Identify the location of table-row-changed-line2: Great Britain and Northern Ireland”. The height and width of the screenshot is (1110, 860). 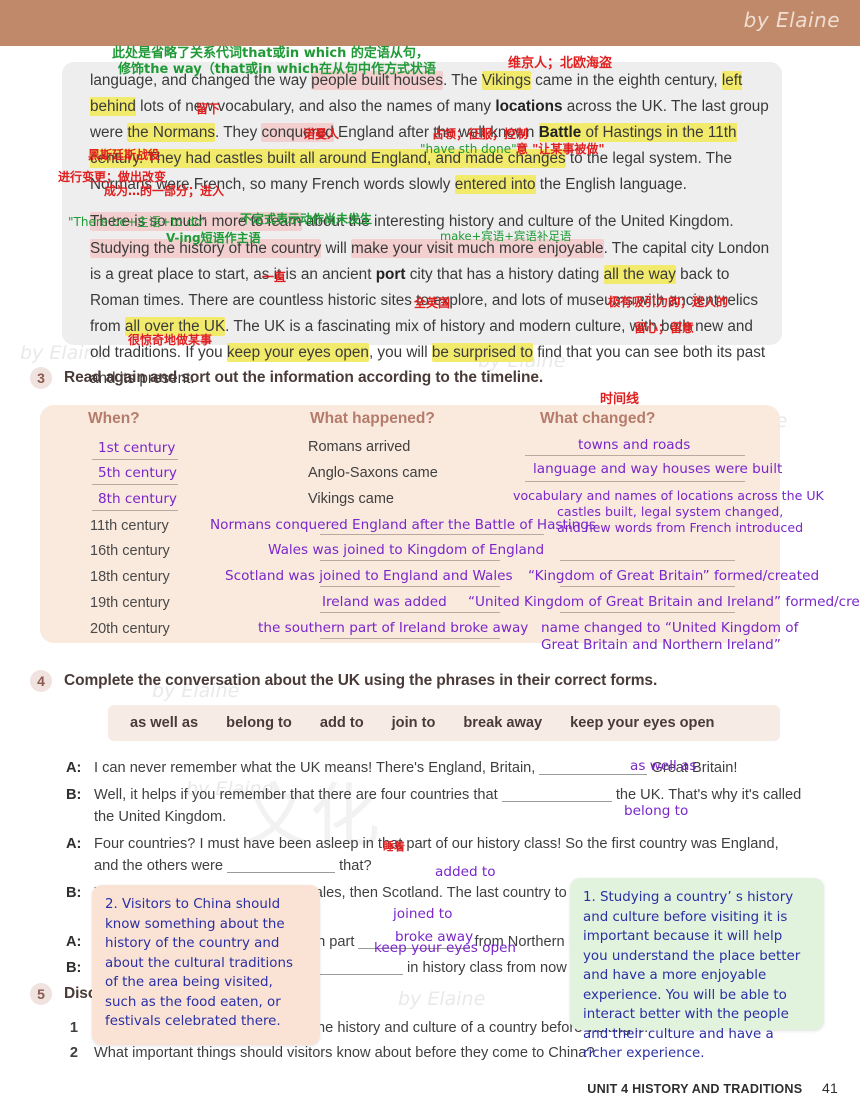
(661, 645).